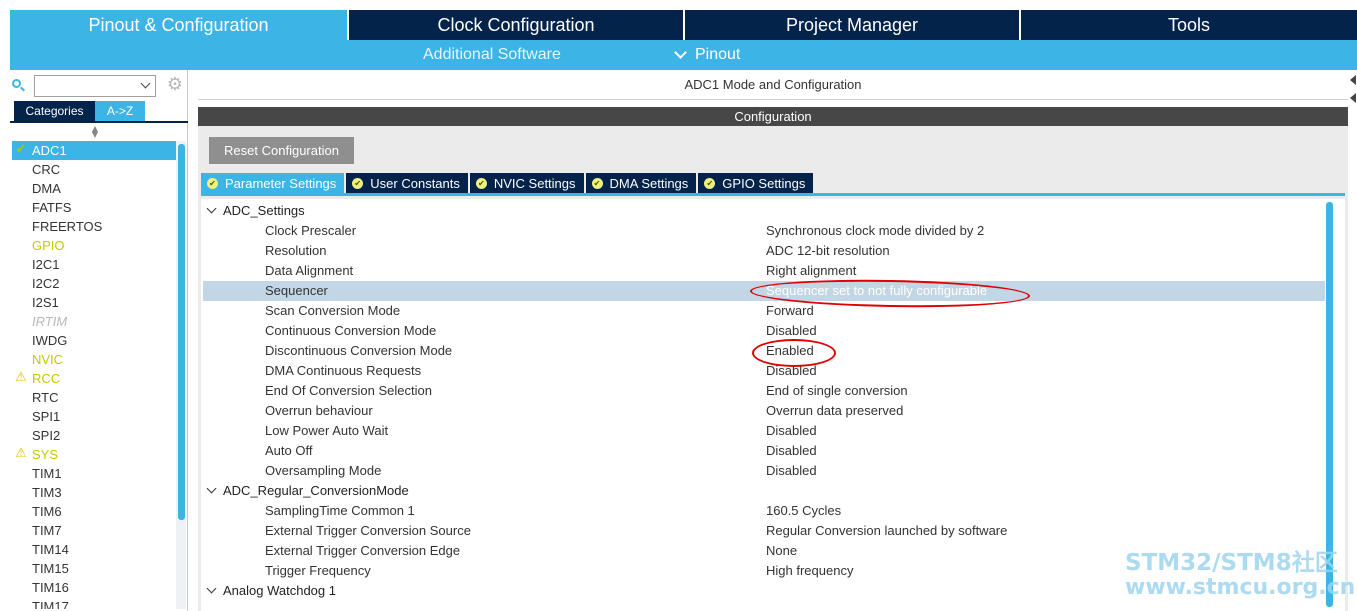 The height and width of the screenshot is (611, 1357). Describe the element at coordinates (95, 132) in the screenshot. I see `sort-icon: ▲ ▼` at that location.